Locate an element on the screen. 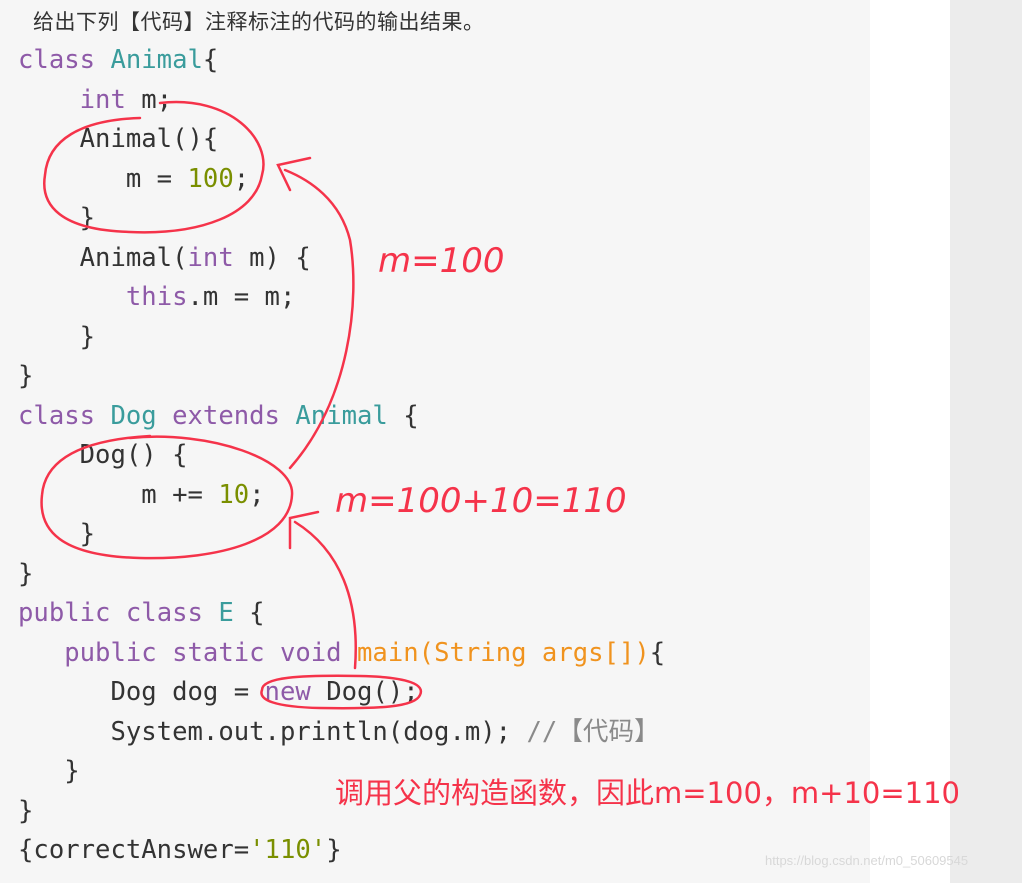 This screenshot has height=883, width=1022. circle-animal-constructor is located at coordinates (154, 167).